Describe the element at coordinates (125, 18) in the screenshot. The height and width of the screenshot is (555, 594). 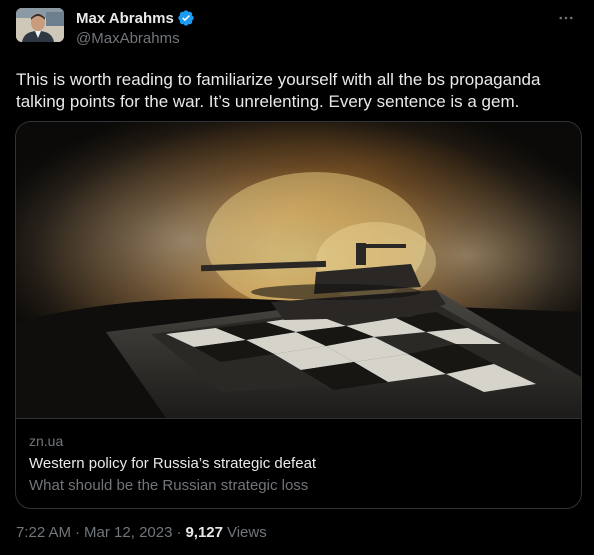
I see `author-display-name: Max Abrahms` at that location.